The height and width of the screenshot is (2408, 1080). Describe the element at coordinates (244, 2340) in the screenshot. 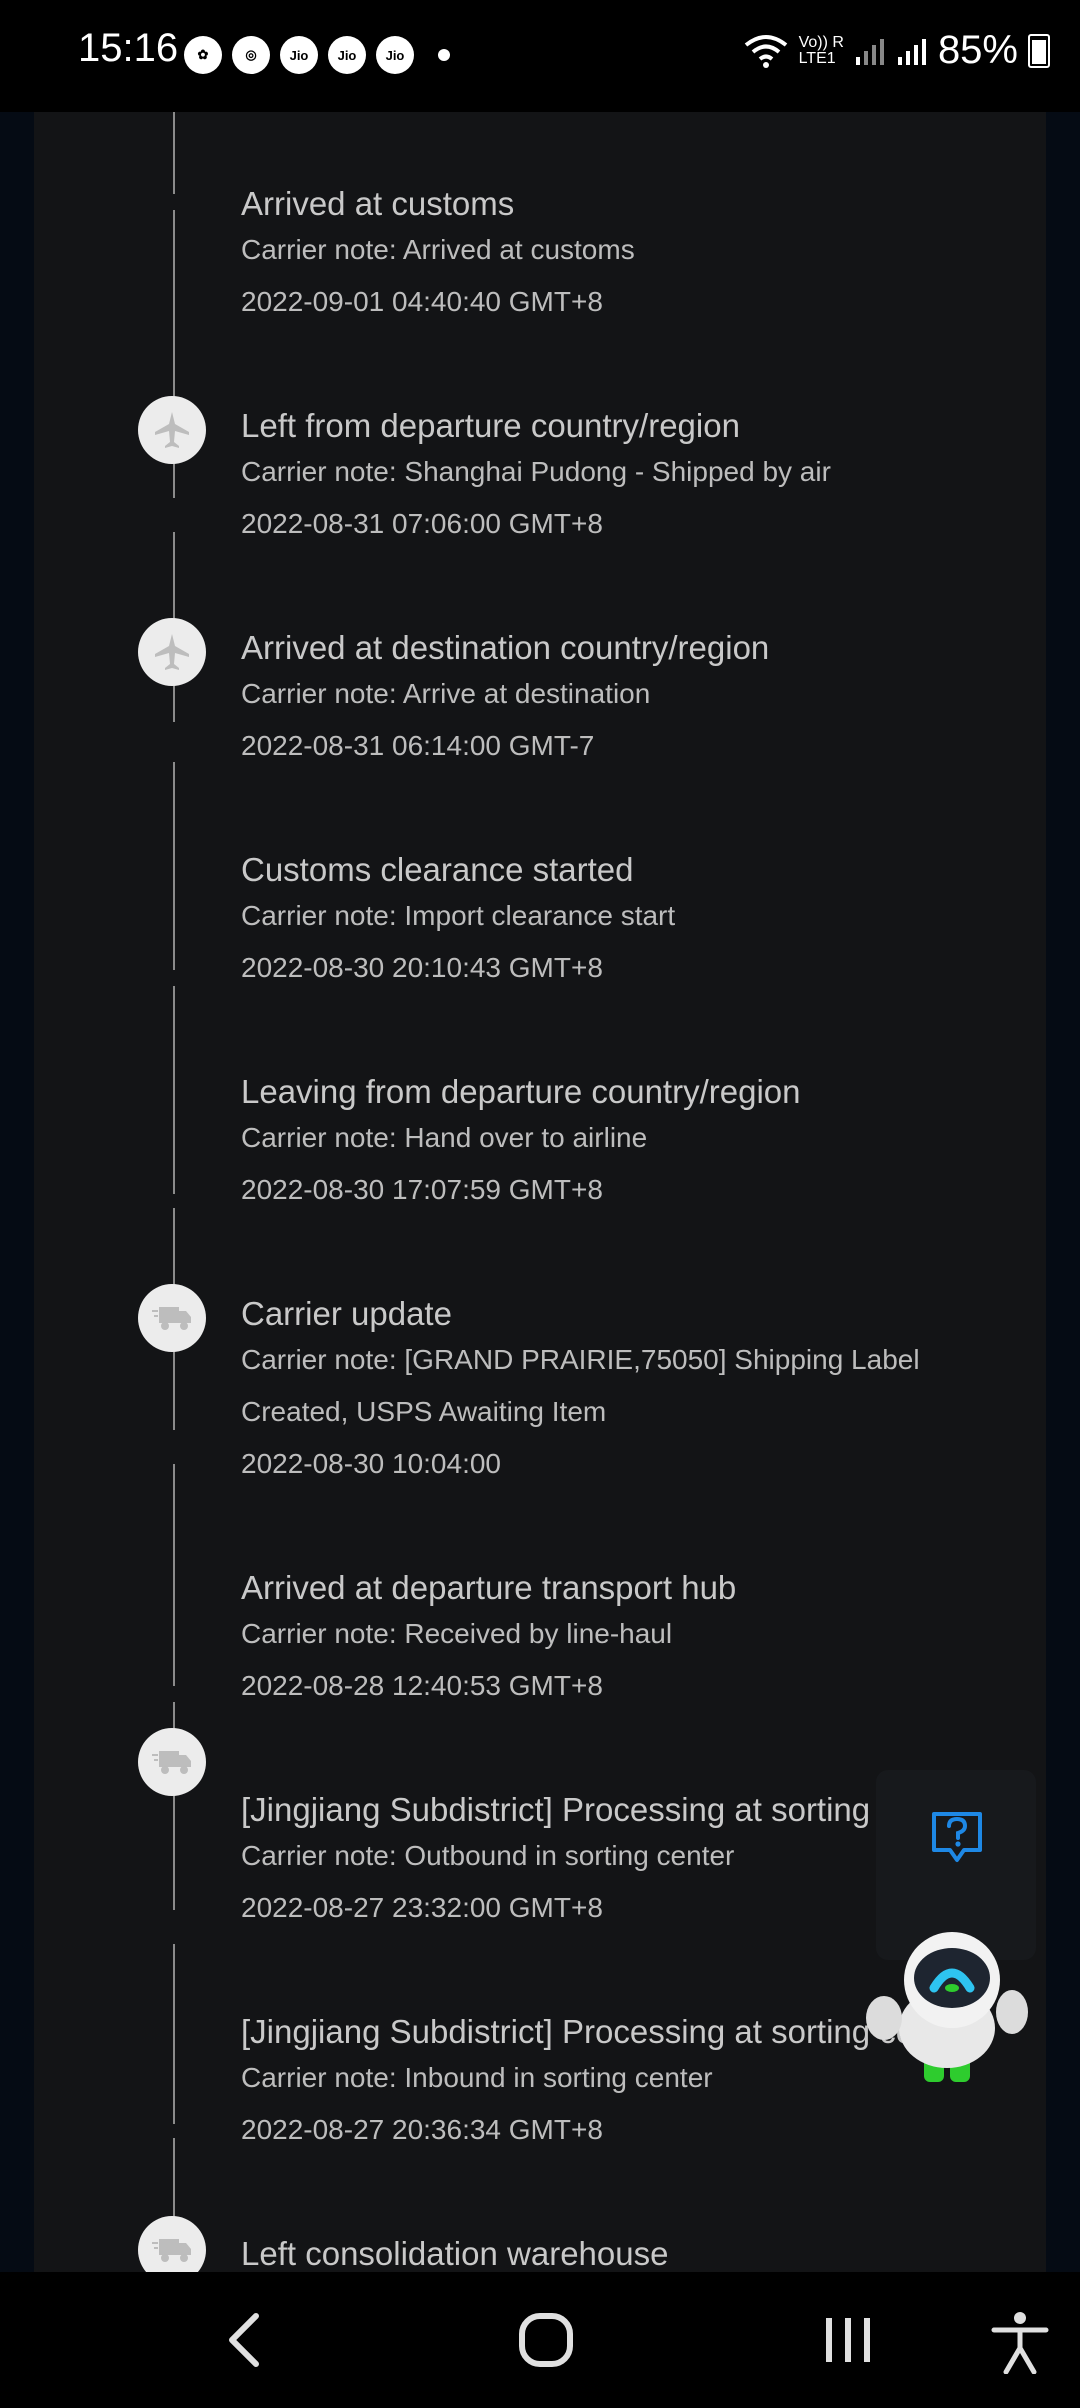

I see `back-button` at that location.